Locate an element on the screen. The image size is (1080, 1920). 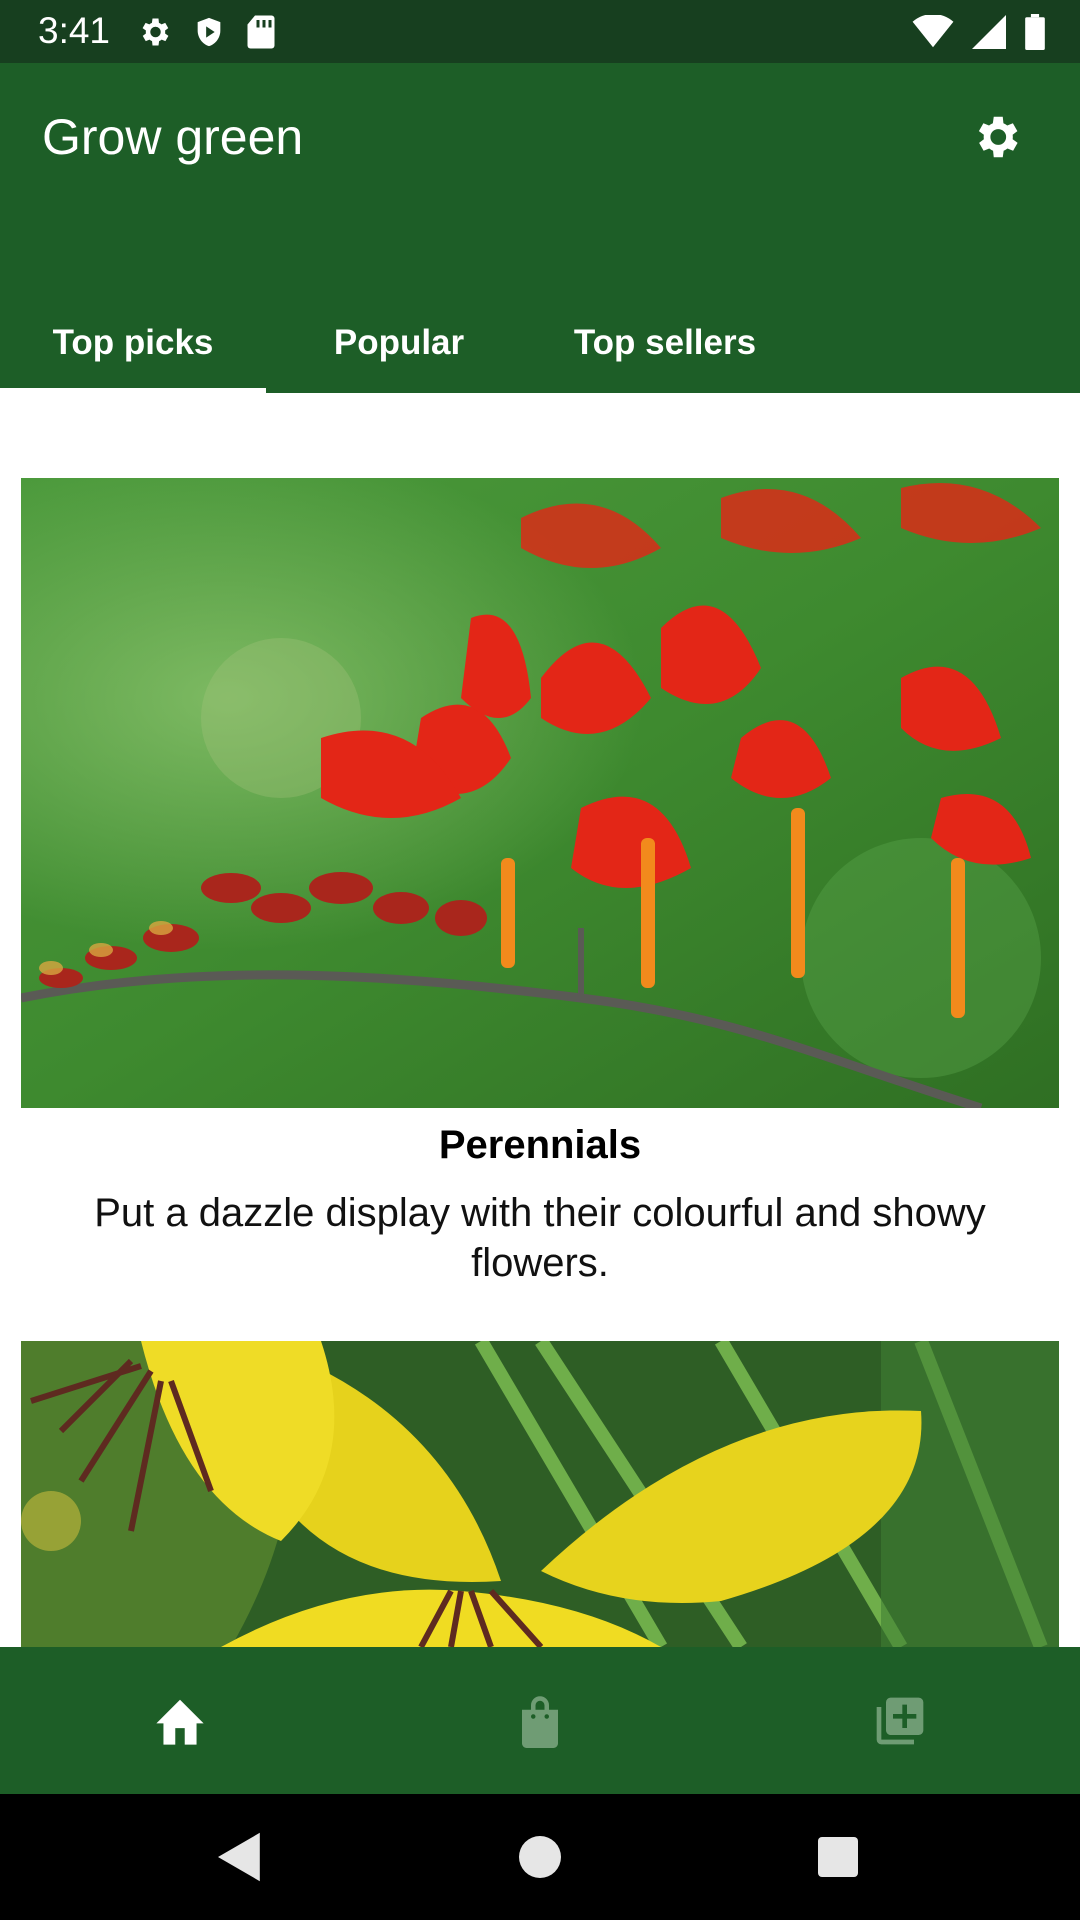
sd-card-icon is located at coordinates (261, 32).